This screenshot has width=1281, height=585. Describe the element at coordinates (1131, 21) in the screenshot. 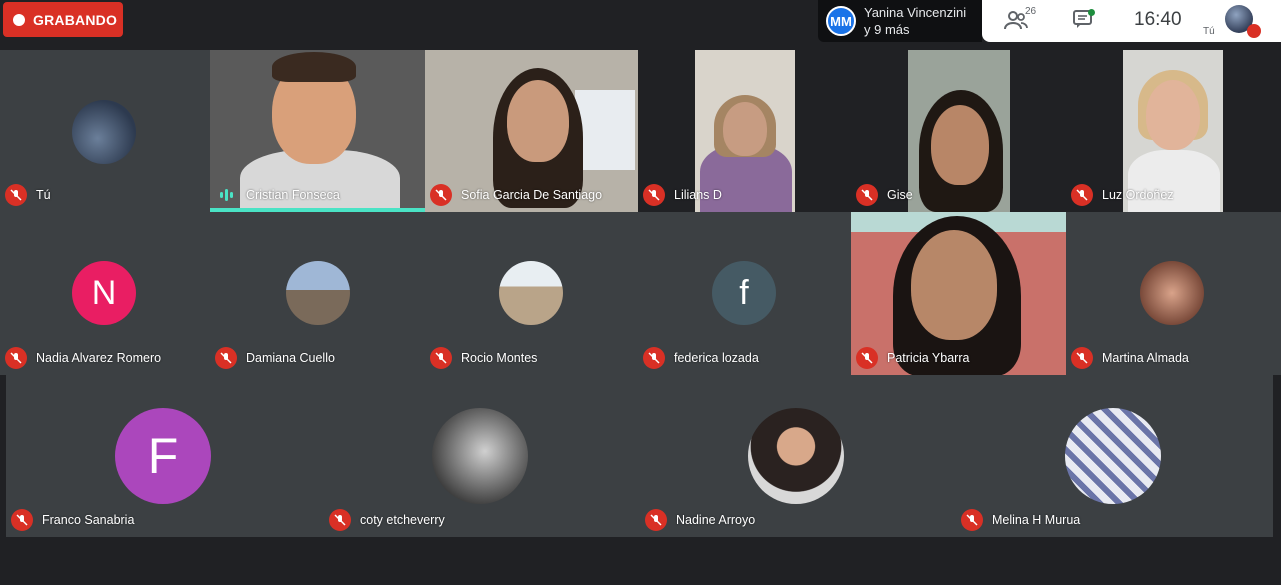

I see `top-right-toolbar: 26 16:40 Tú` at that location.